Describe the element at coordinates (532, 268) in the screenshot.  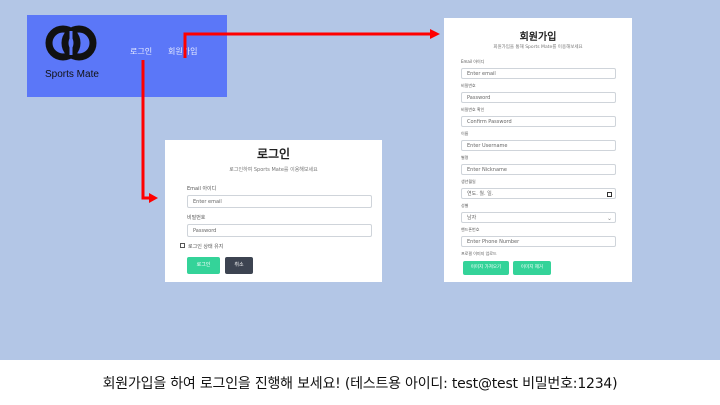
I see `remove-photo-button: 이미지 제거` at that location.